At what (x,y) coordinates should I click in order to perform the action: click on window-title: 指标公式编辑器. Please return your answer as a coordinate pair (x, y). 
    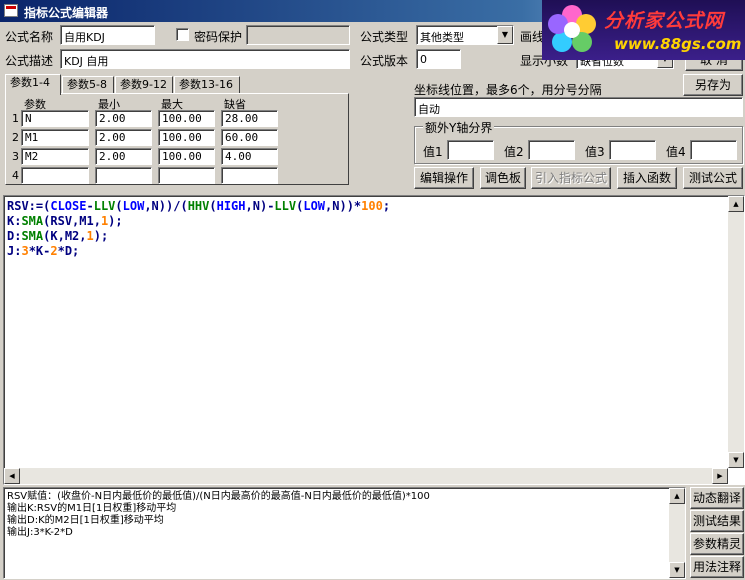
    Looking at the image, I should click on (66, 13).